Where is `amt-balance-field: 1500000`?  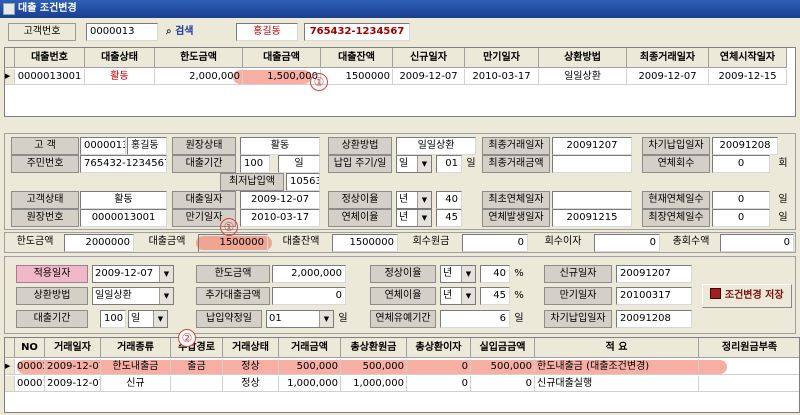
amt-balance-field: 1500000 is located at coordinates (365, 243).